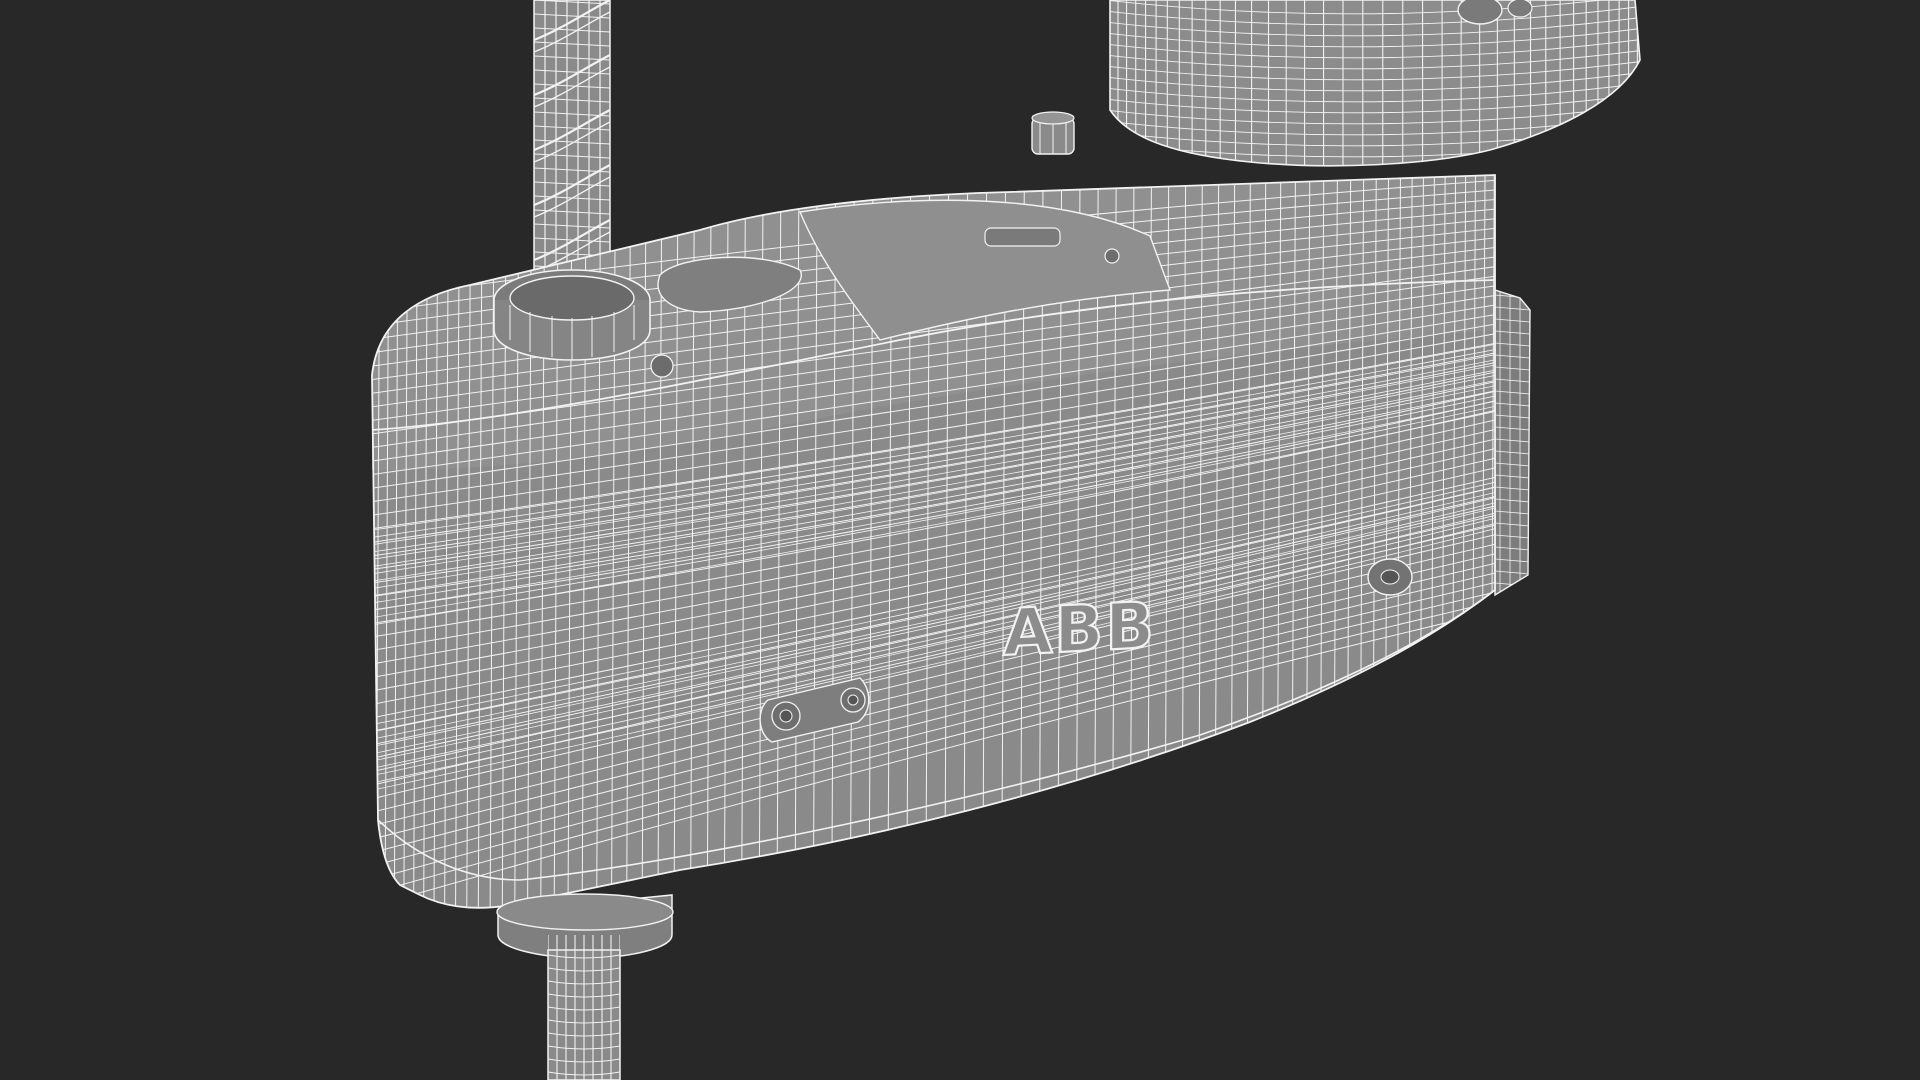 This screenshot has height=1080, width=1920. I want to click on top-slot-icon, so click(1022, 237).